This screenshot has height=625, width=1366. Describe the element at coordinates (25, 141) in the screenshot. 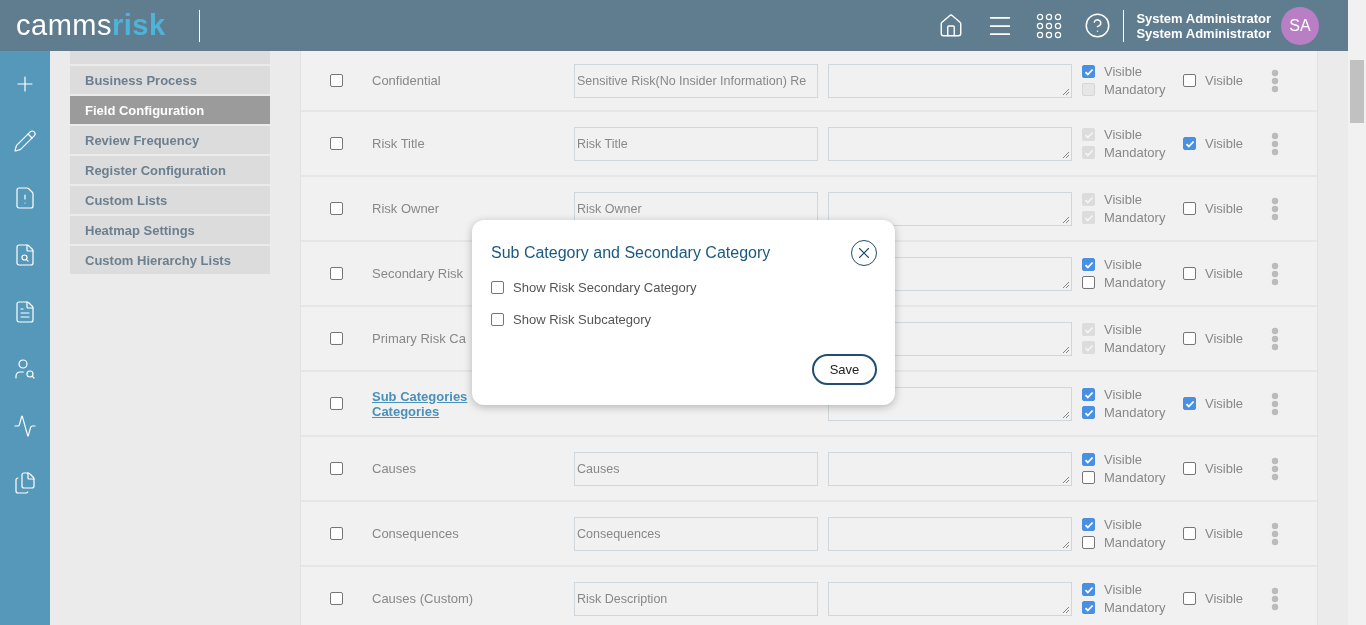

I see `pencil-icon` at that location.